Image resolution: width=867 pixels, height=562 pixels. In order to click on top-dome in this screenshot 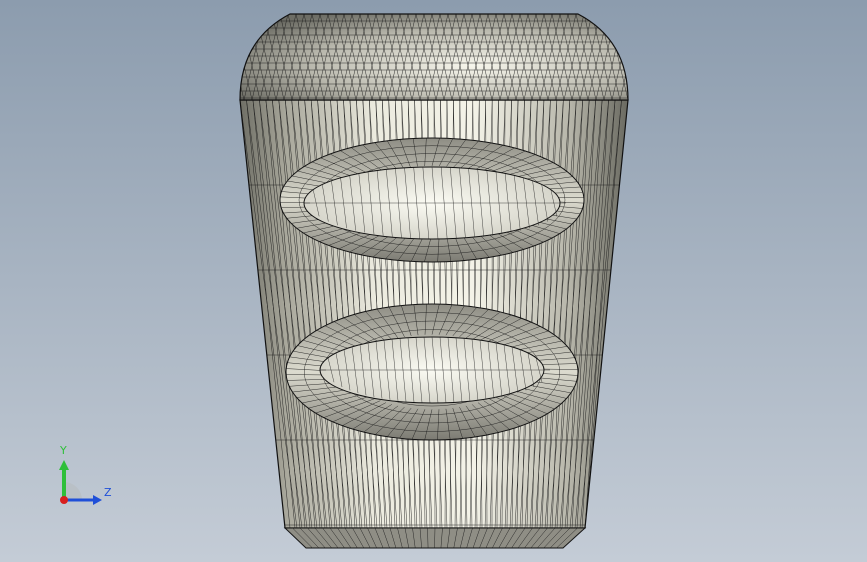, I will do `click(434, 57)`.